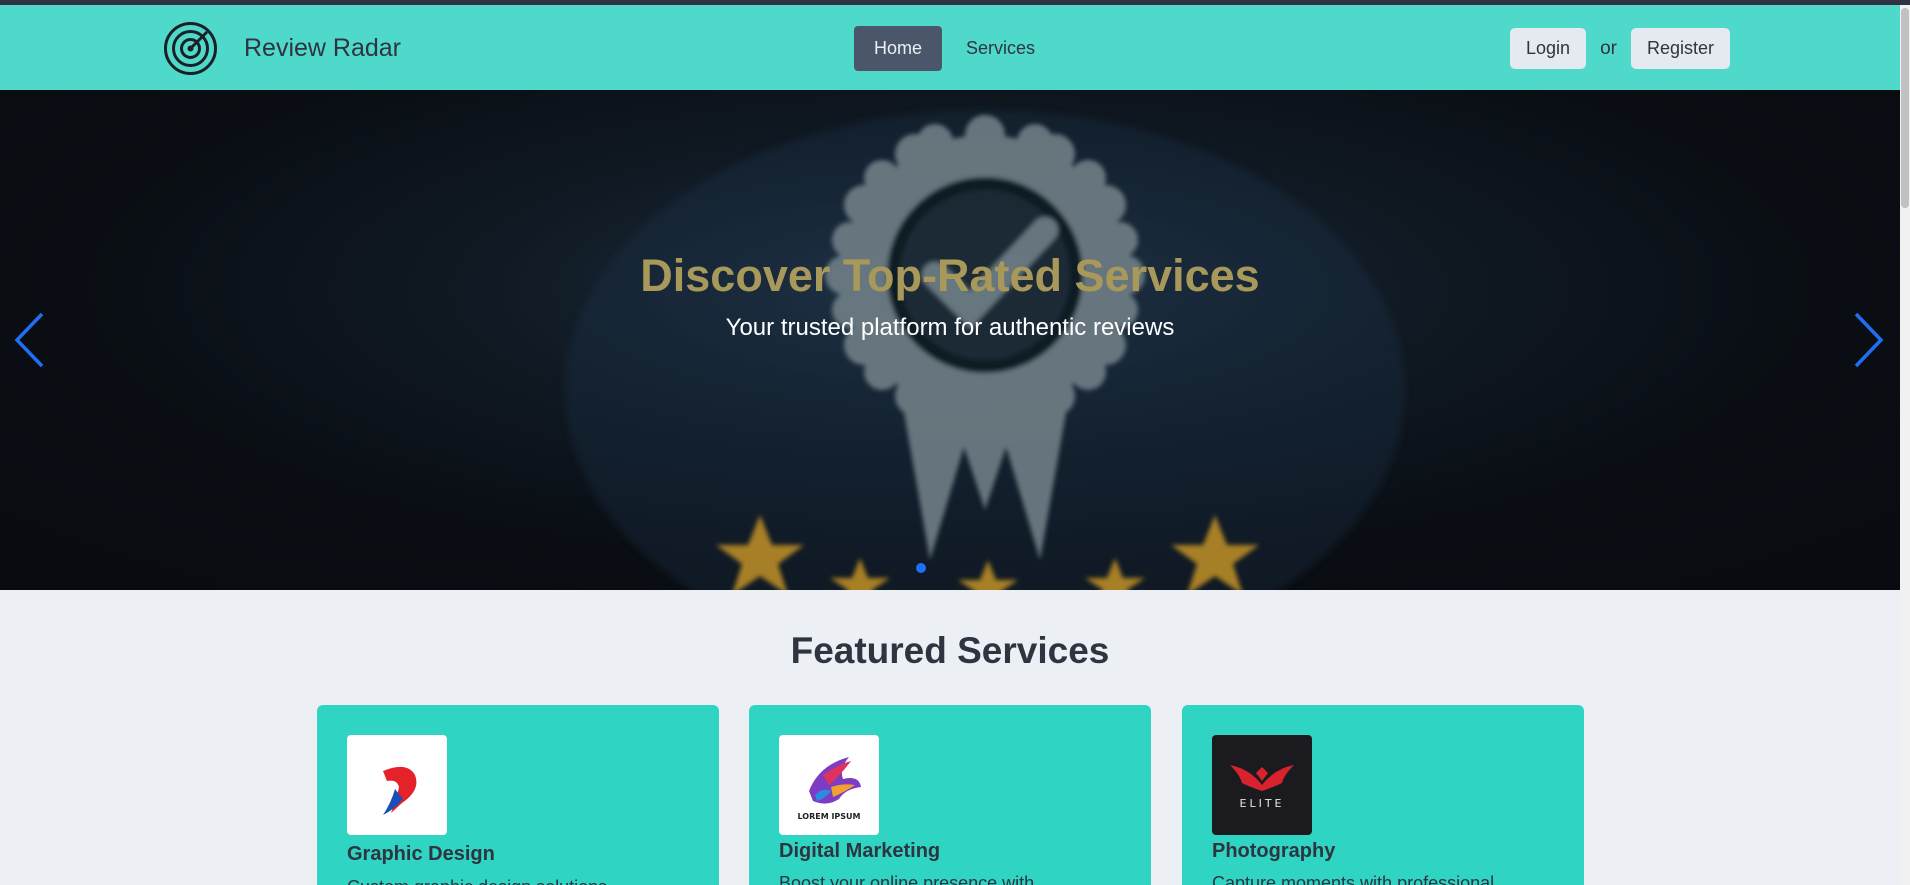 Image resolution: width=1910 pixels, height=885 pixels. What do you see at coordinates (1680, 48) in the screenshot?
I see `register-button: Register` at bounding box center [1680, 48].